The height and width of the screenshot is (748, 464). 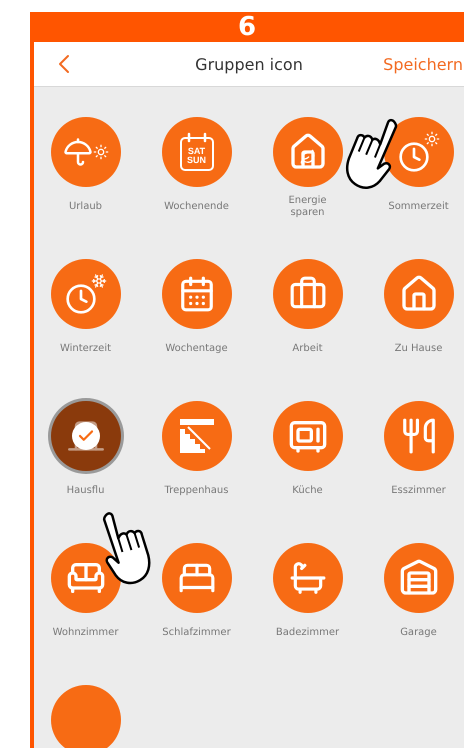 What do you see at coordinates (418, 633) in the screenshot?
I see `icon-label: Garage` at bounding box center [418, 633].